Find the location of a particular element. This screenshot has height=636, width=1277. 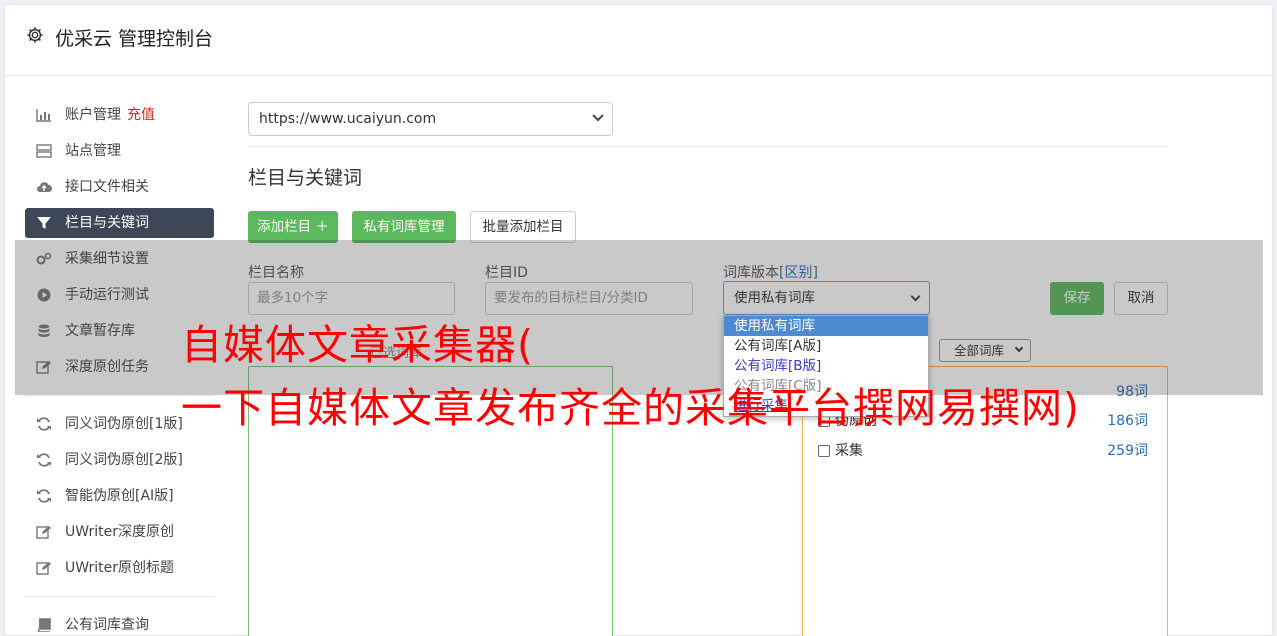

all-lexicon-select: 全部词库 is located at coordinates (985, 350).